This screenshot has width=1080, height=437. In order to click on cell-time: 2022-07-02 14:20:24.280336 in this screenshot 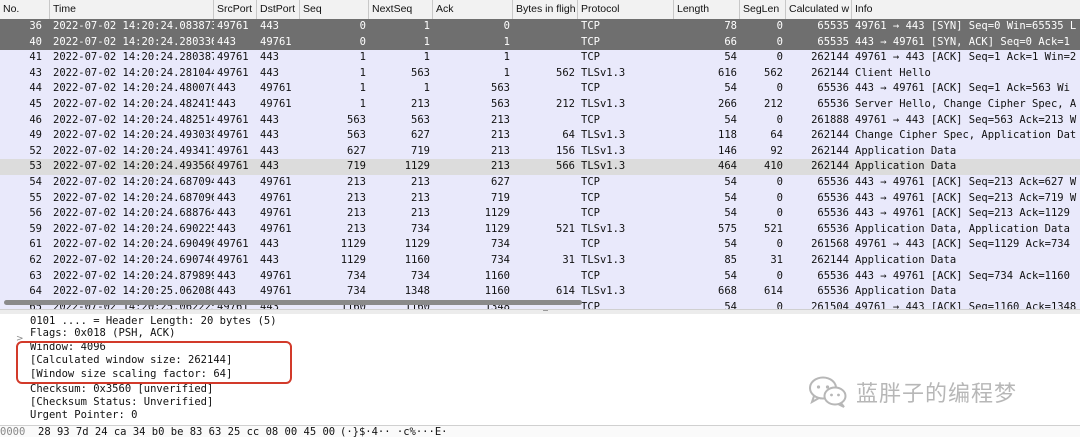, I will do `click(133, 41)`.